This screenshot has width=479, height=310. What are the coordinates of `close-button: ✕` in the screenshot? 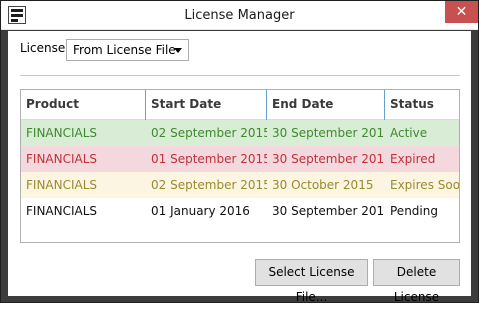 It's located at (461, 12).